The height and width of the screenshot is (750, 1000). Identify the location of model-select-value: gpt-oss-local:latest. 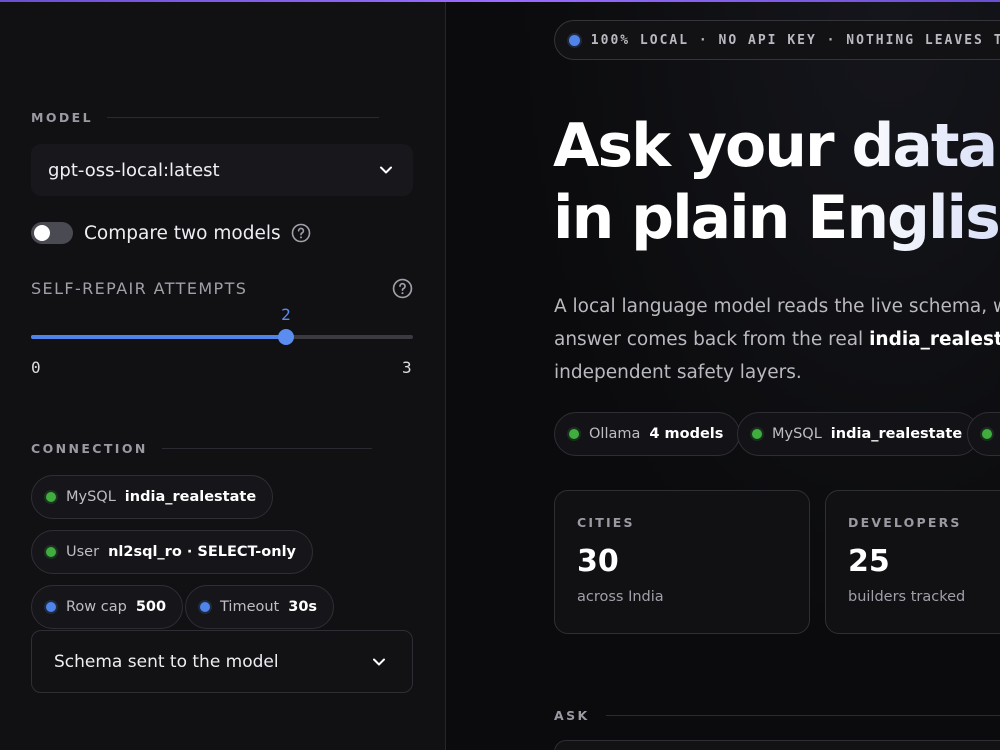
(134, 170).